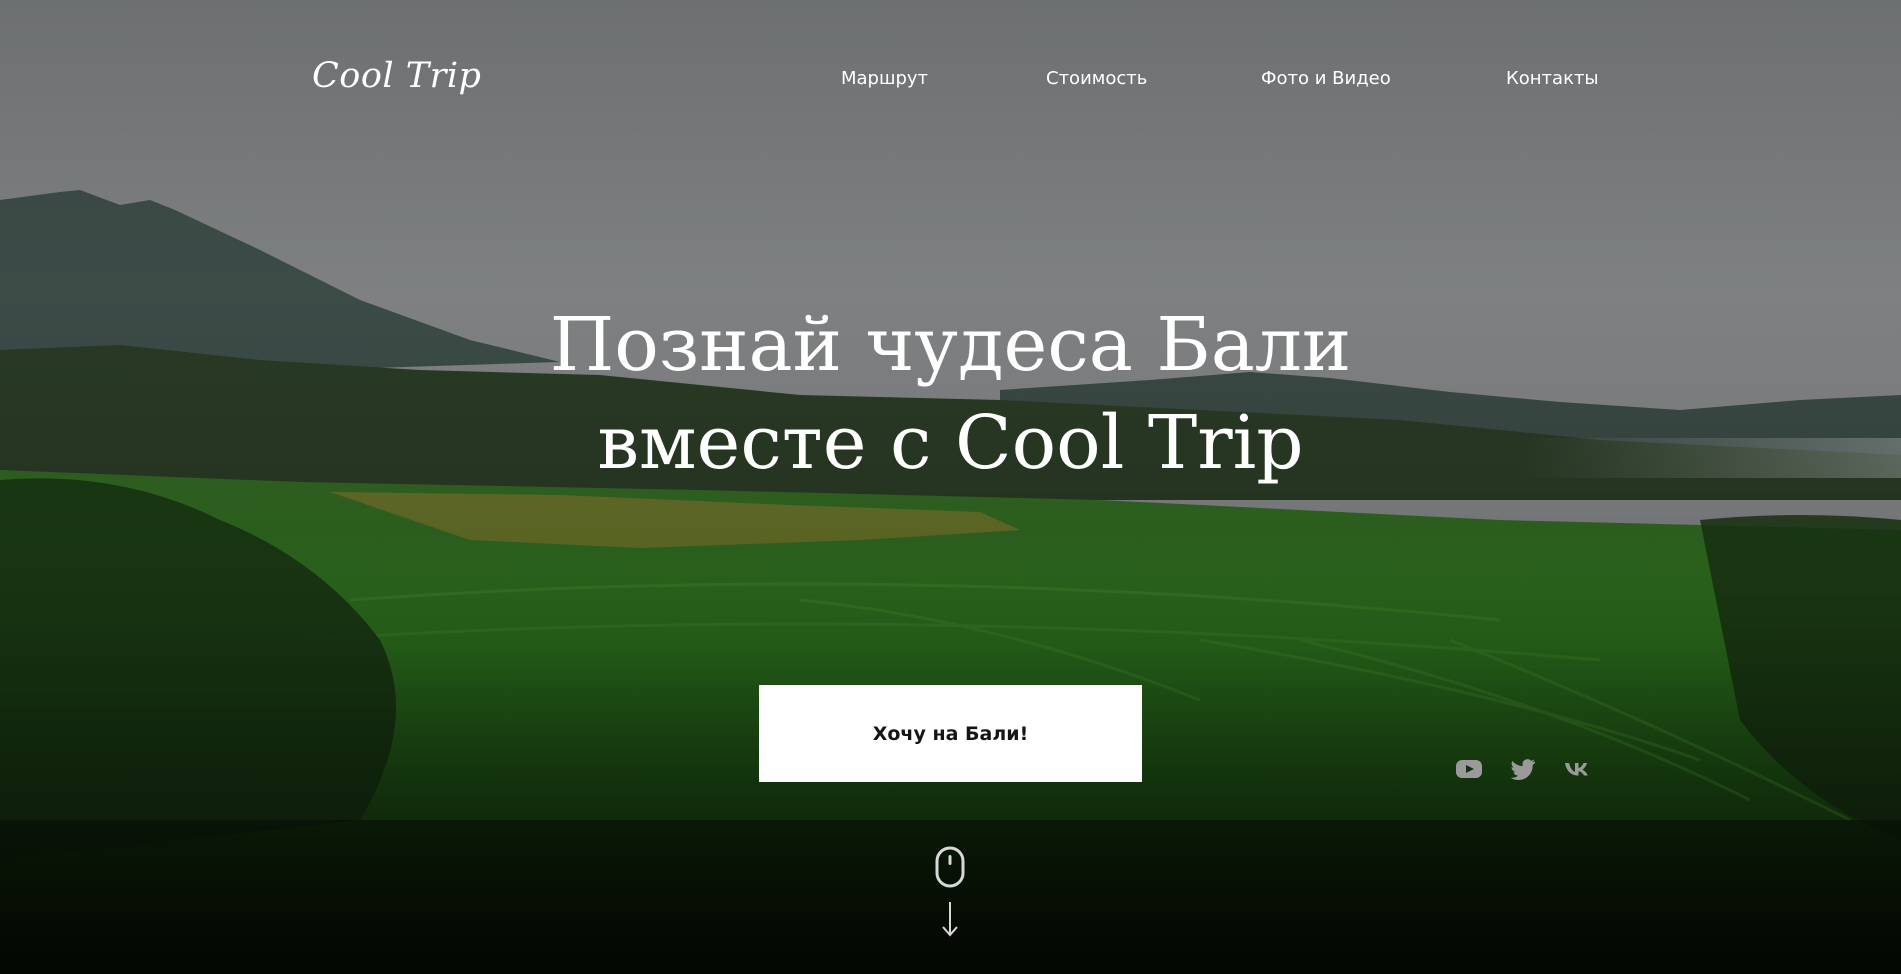  Describe the element at coordinates (1469, 769) in the screenshot. I see `youtube-icon` at that location.